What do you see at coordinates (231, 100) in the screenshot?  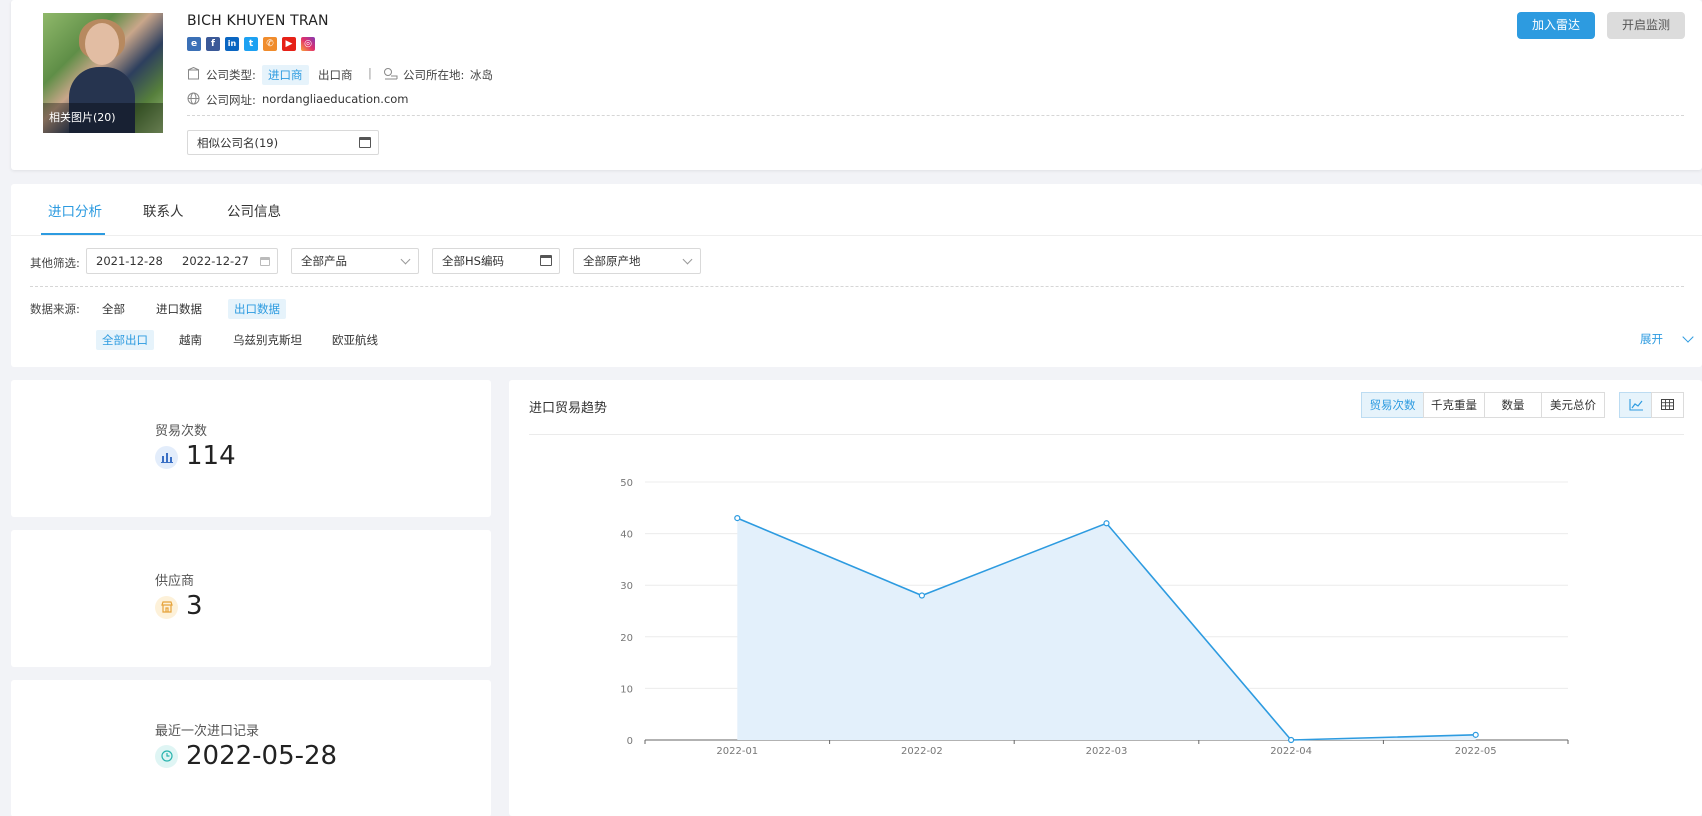 I see `website-label: 公司网址:` at bounding box center [231, 100].